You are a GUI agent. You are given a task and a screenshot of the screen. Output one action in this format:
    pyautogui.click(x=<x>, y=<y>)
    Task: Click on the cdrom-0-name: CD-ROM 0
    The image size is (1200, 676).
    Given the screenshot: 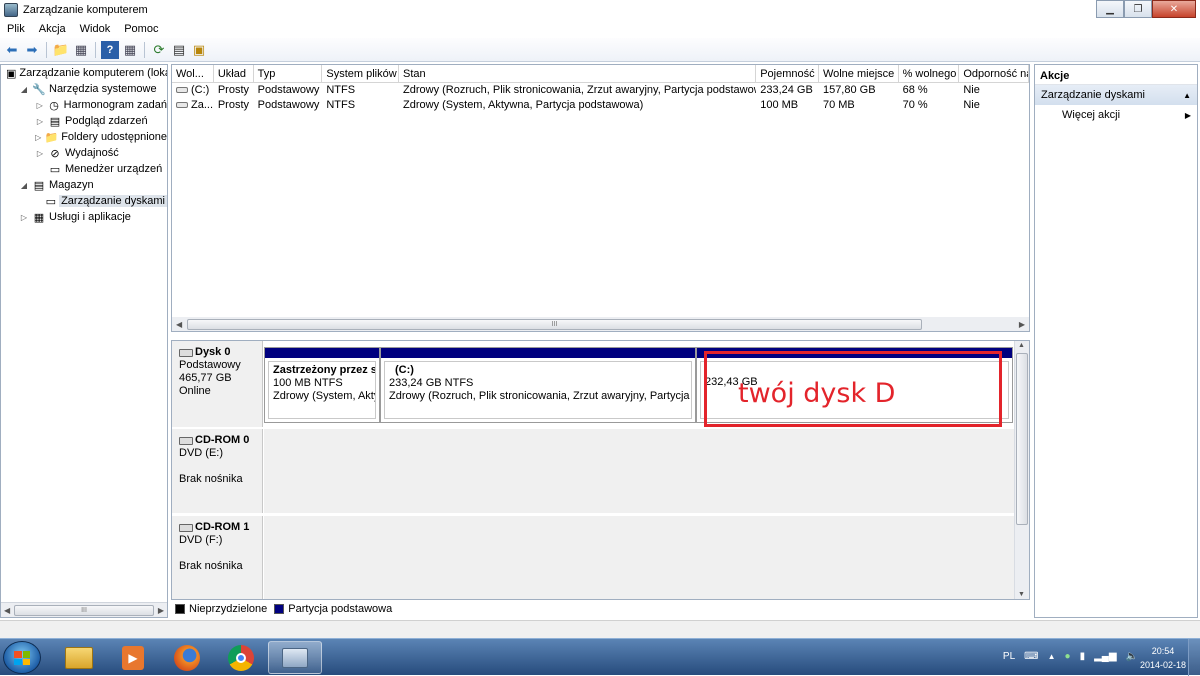 What is the action you would take?
    pyautogui.click(x=217, y=440)
    